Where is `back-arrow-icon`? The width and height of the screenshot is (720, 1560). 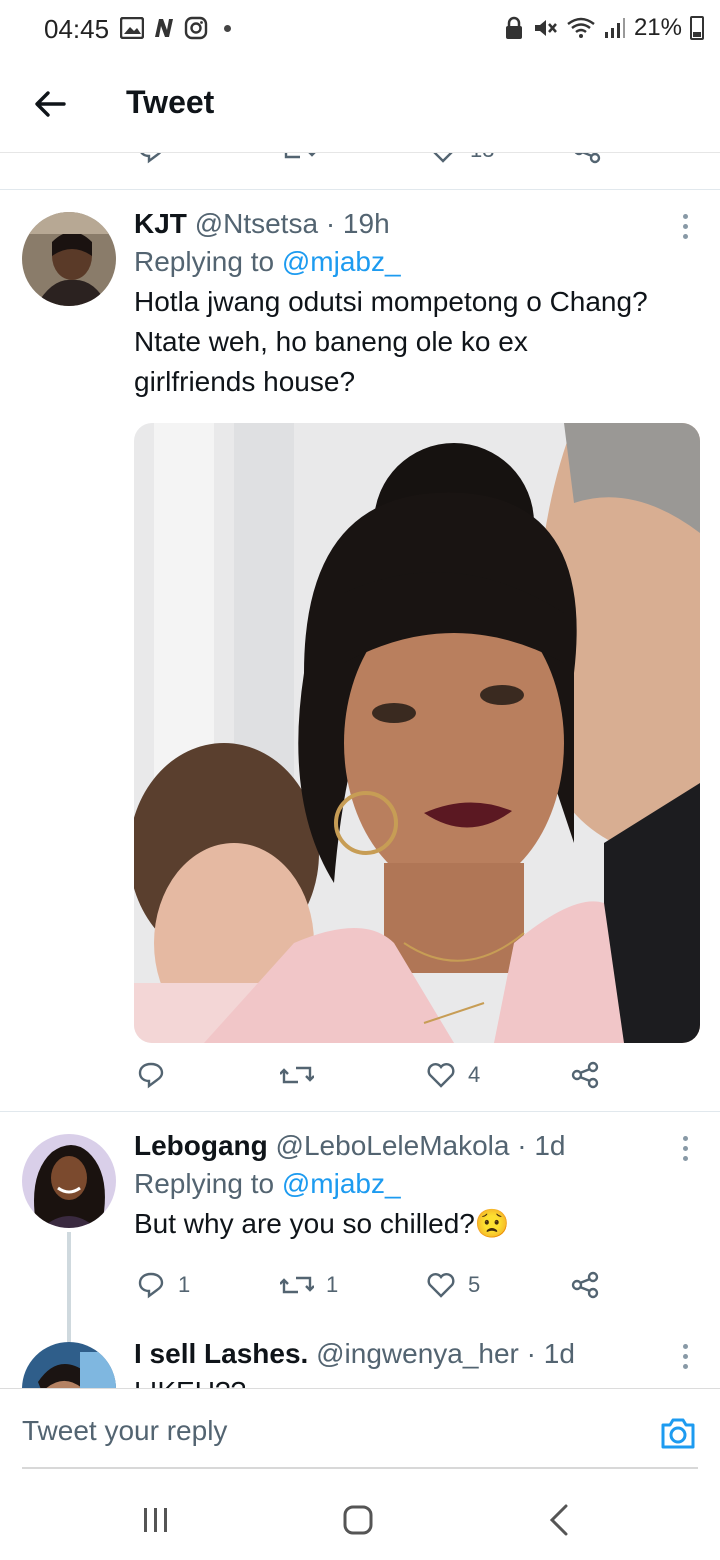
back-arrow-icon is located at coordinates (50, 104).